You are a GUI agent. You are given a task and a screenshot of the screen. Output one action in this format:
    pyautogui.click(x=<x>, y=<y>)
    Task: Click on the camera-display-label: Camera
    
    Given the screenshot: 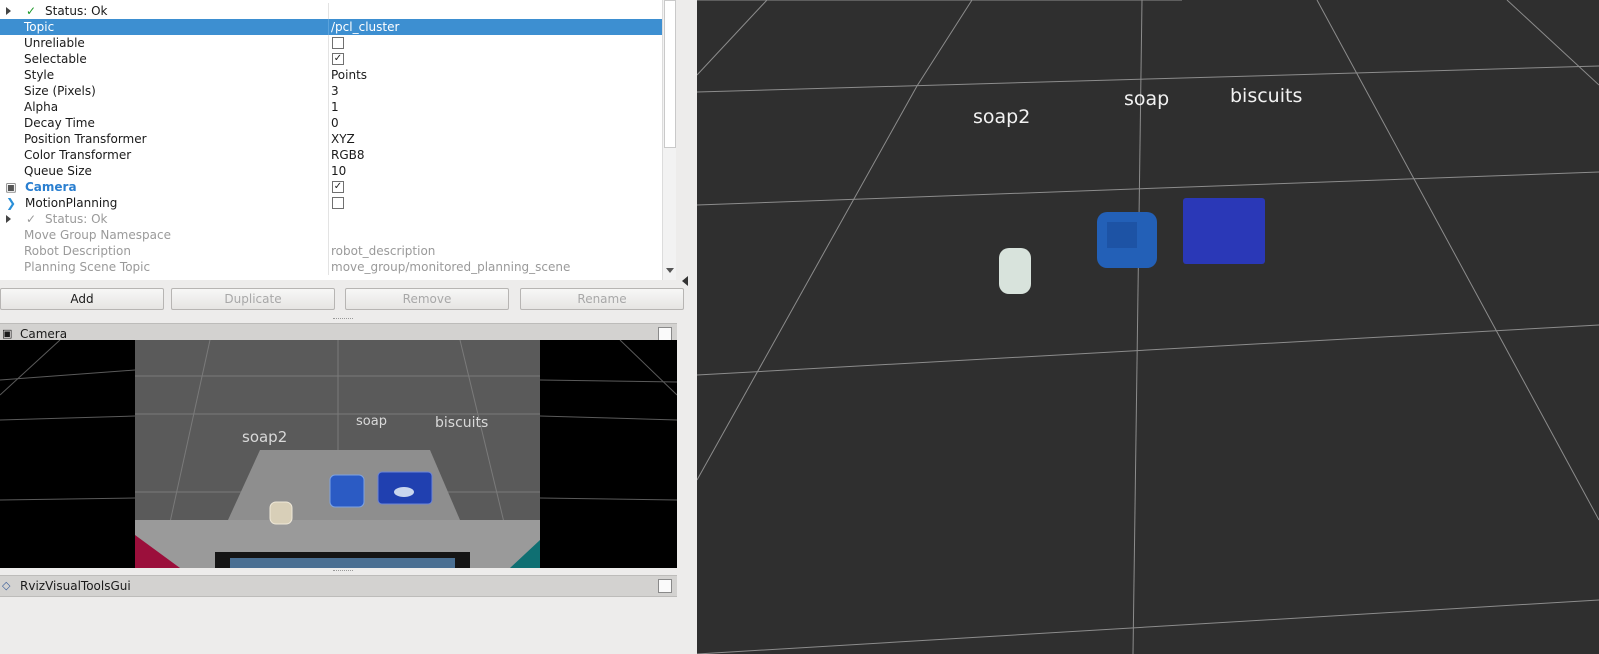 What is the action you would take?
    pyautogui.click(x=51, y=187)
    